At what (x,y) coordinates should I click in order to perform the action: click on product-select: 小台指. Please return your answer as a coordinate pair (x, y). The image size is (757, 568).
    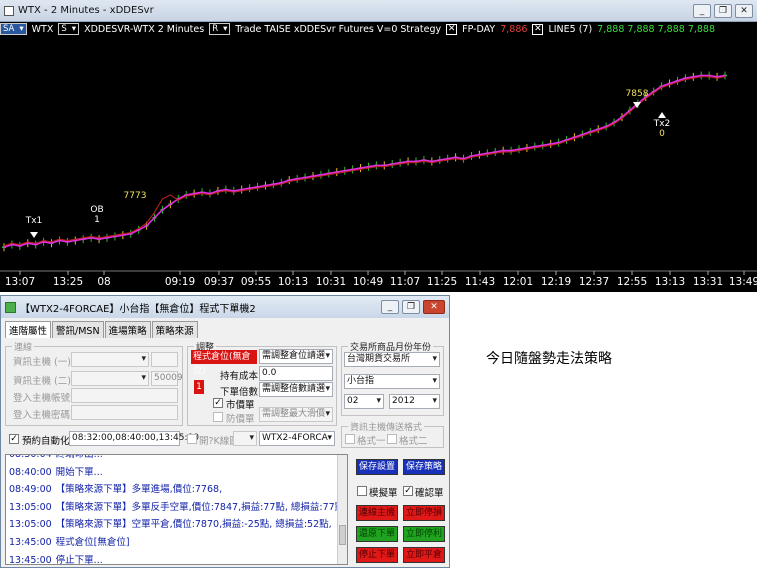
    Looking at the image, I should click on (392, 381).